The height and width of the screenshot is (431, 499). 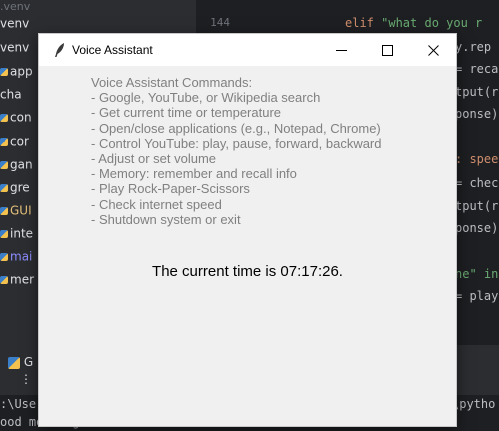 I want to click on code-string: "what do you r, so click(x=432, y=23).